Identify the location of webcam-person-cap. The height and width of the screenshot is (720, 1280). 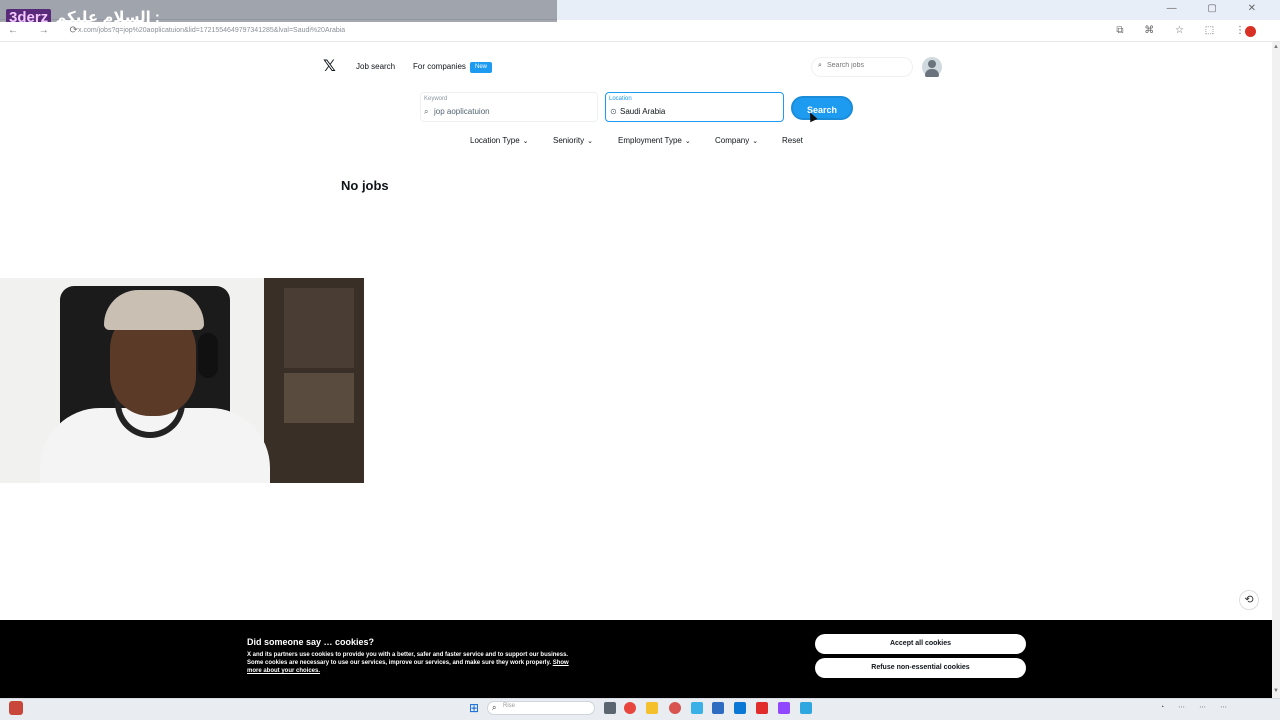
(154, 310).